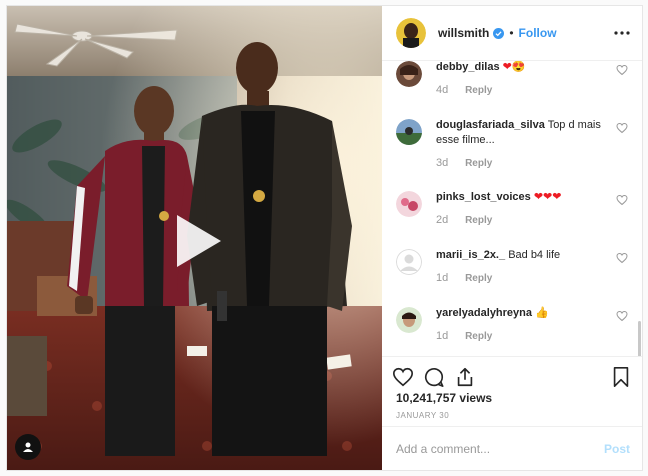  Describe the element at coordinates (512, 79) in the screenshot. I see `comment-item: debby_dilas ❤😍 4d Reply` at that location.